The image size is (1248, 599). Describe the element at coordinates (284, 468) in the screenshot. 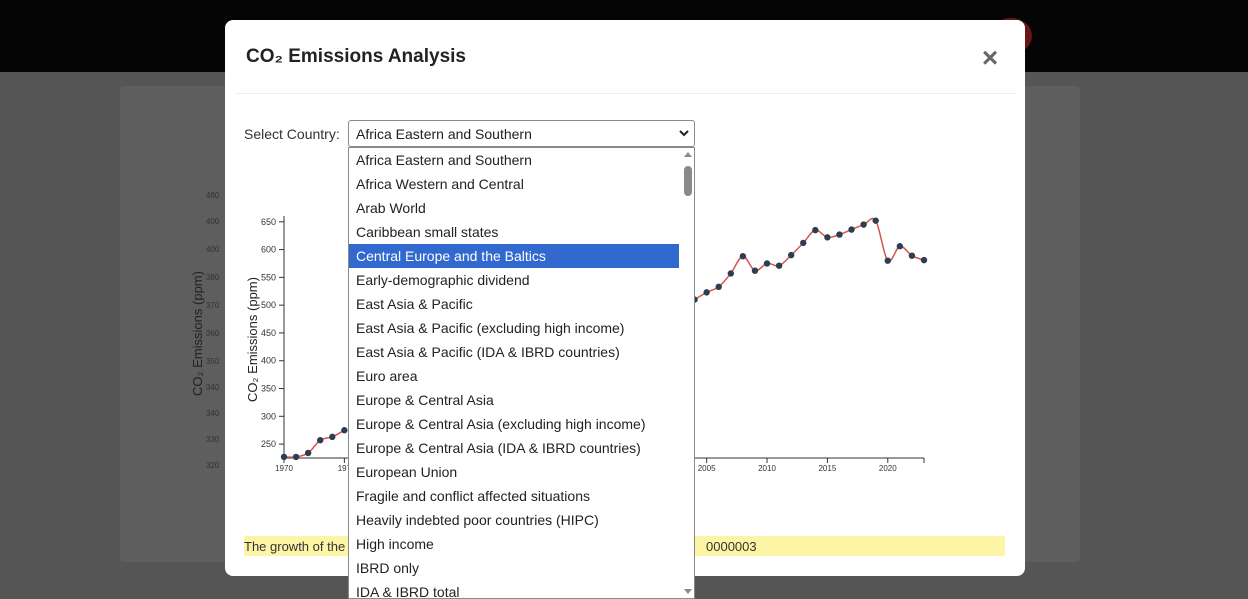

I see `x-tick-label: 1970` at that location.